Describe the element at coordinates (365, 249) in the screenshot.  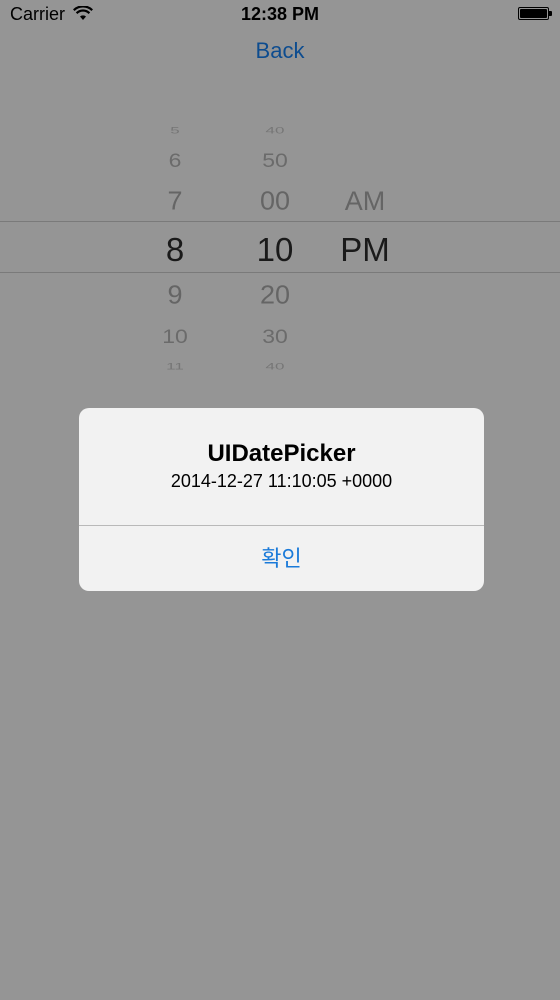
I see `period-item: PM` at that location.